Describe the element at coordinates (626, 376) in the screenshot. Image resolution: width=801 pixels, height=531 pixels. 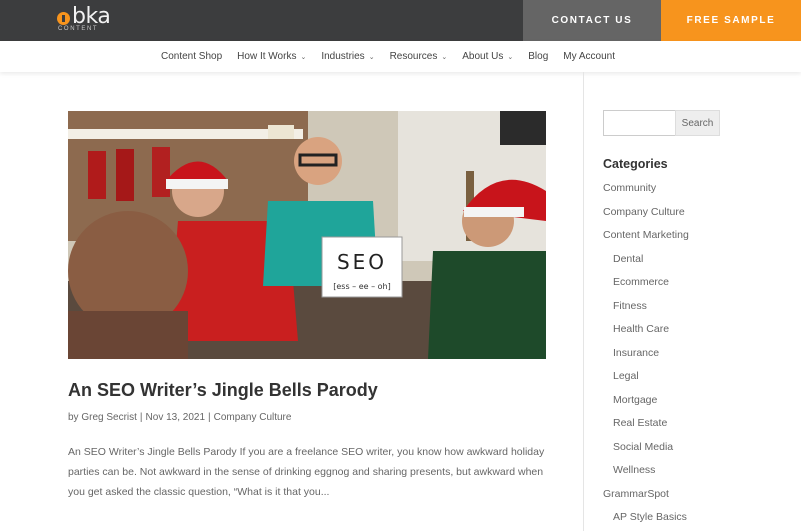
I see `category-item-legal: Legal` at that location.